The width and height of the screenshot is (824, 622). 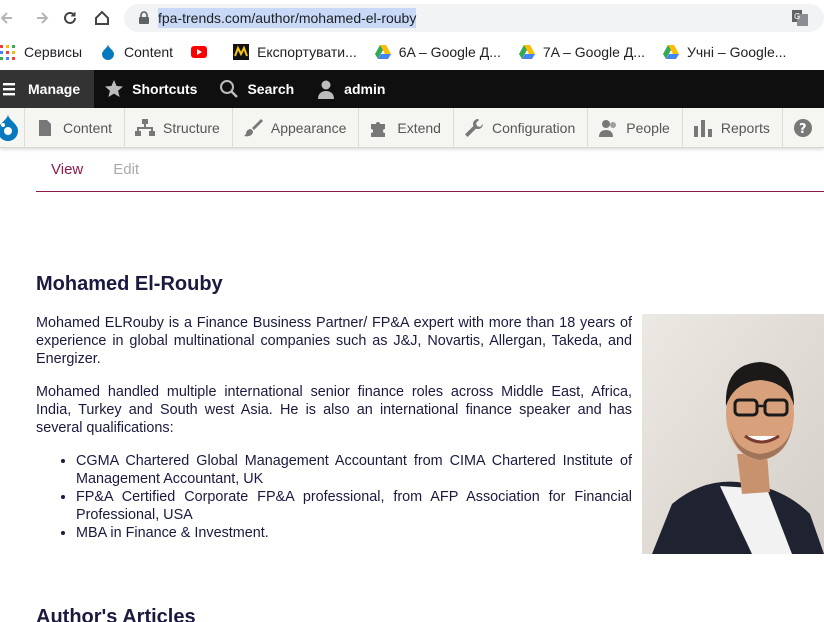 What do you see at coordinates (8, 52) in the screenshot?
I see `apps-grid-icon` at bounding box center [8, 52].